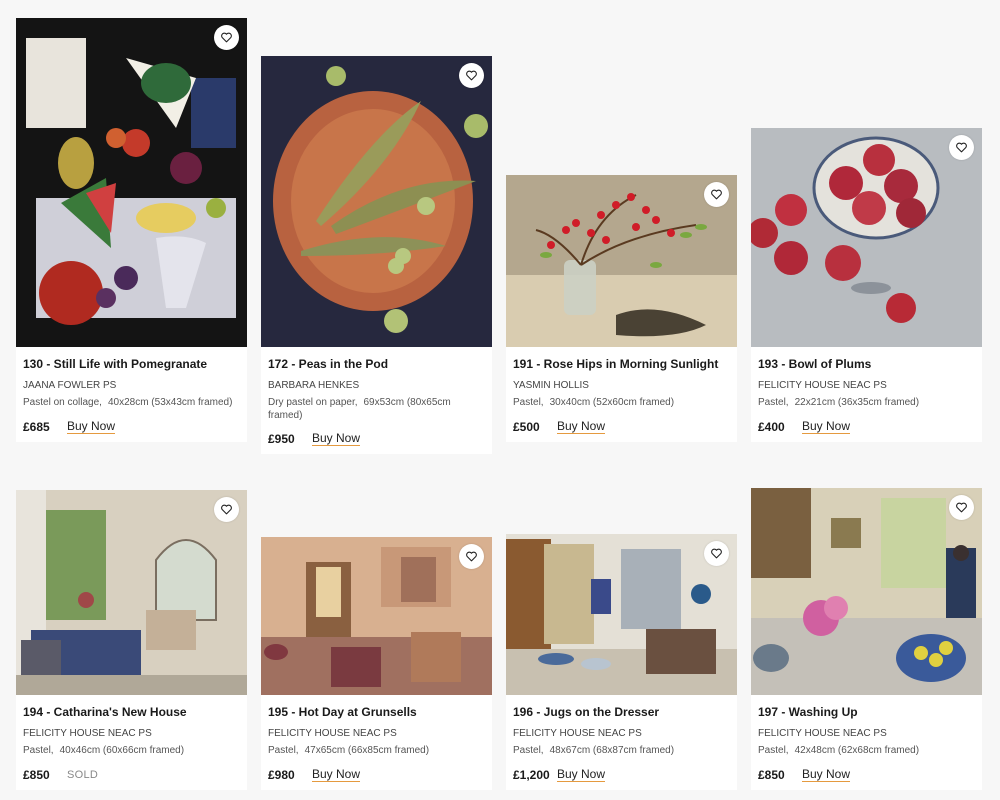  I want to click on artwork-medium: Pastel, 40x46cm (60x66cm framed), so click(131, 751).